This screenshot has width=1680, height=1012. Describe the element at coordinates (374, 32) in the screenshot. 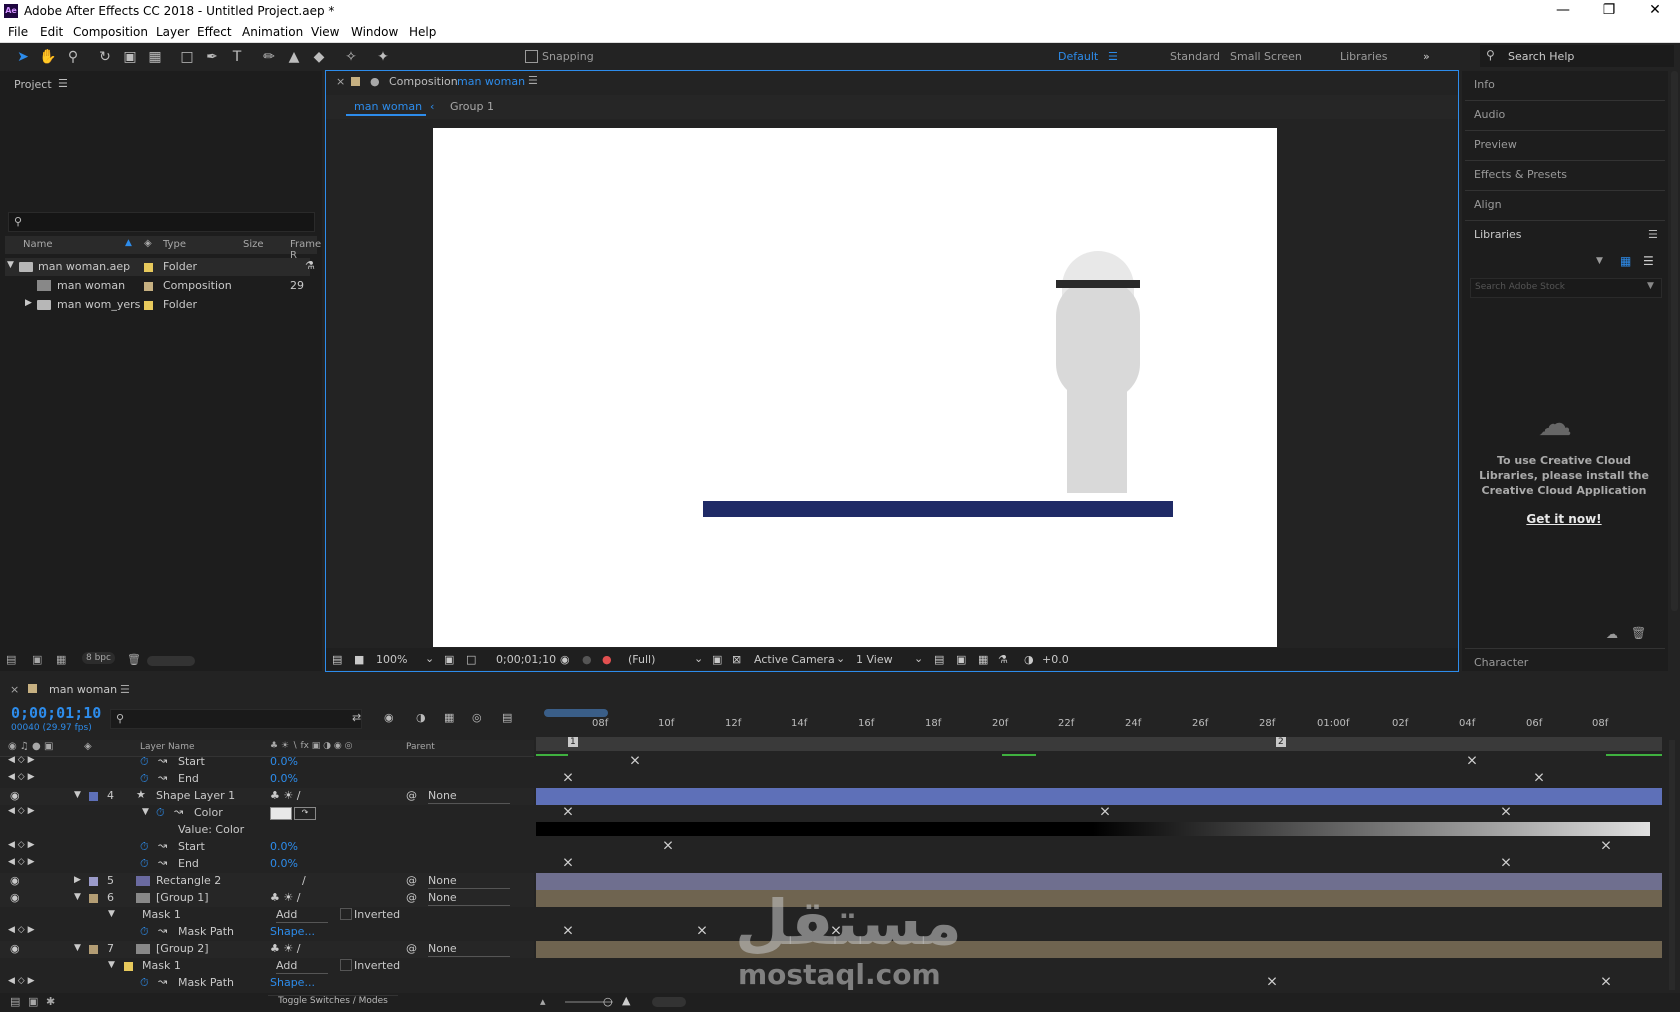

I see `menu-window: Window` at that location.